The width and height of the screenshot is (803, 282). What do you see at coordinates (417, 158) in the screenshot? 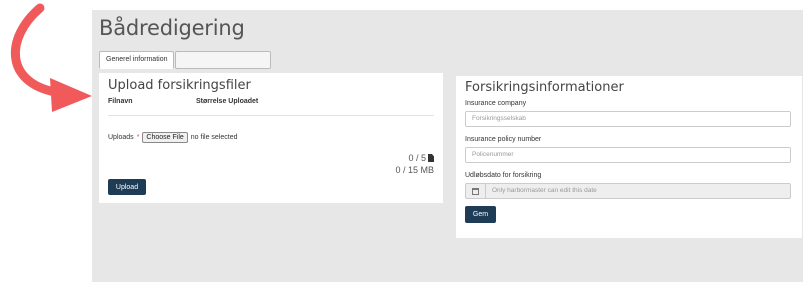
I see `file-count-value: 0 / 5` at bounding box center [417, 158].